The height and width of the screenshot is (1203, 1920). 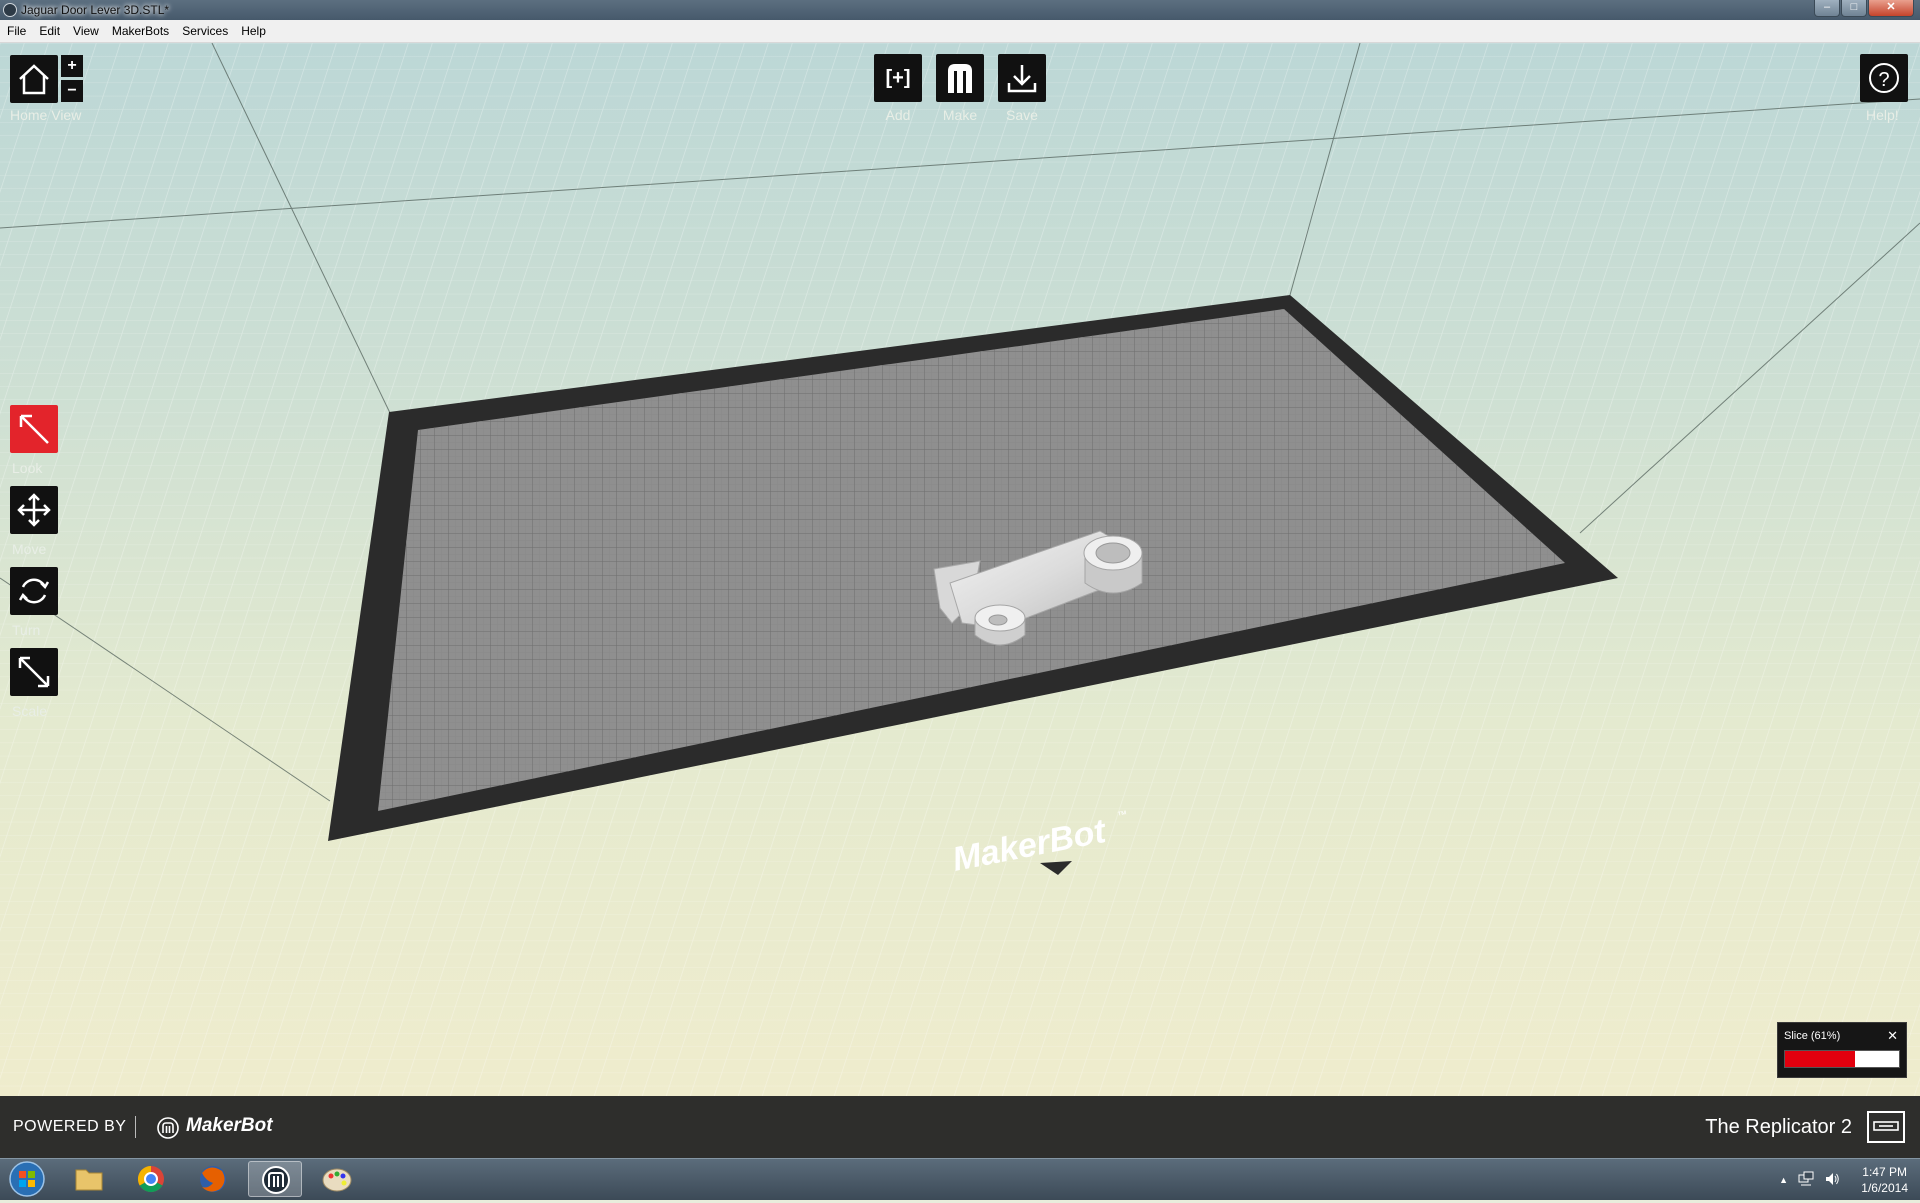 I want to click on slice-progress-label: Slice (61%), so click(x=1812, y=1036).